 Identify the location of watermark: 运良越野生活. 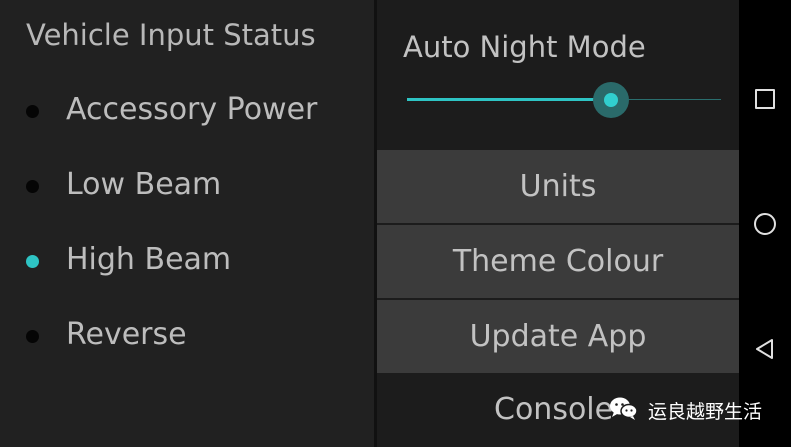
(685, 410).